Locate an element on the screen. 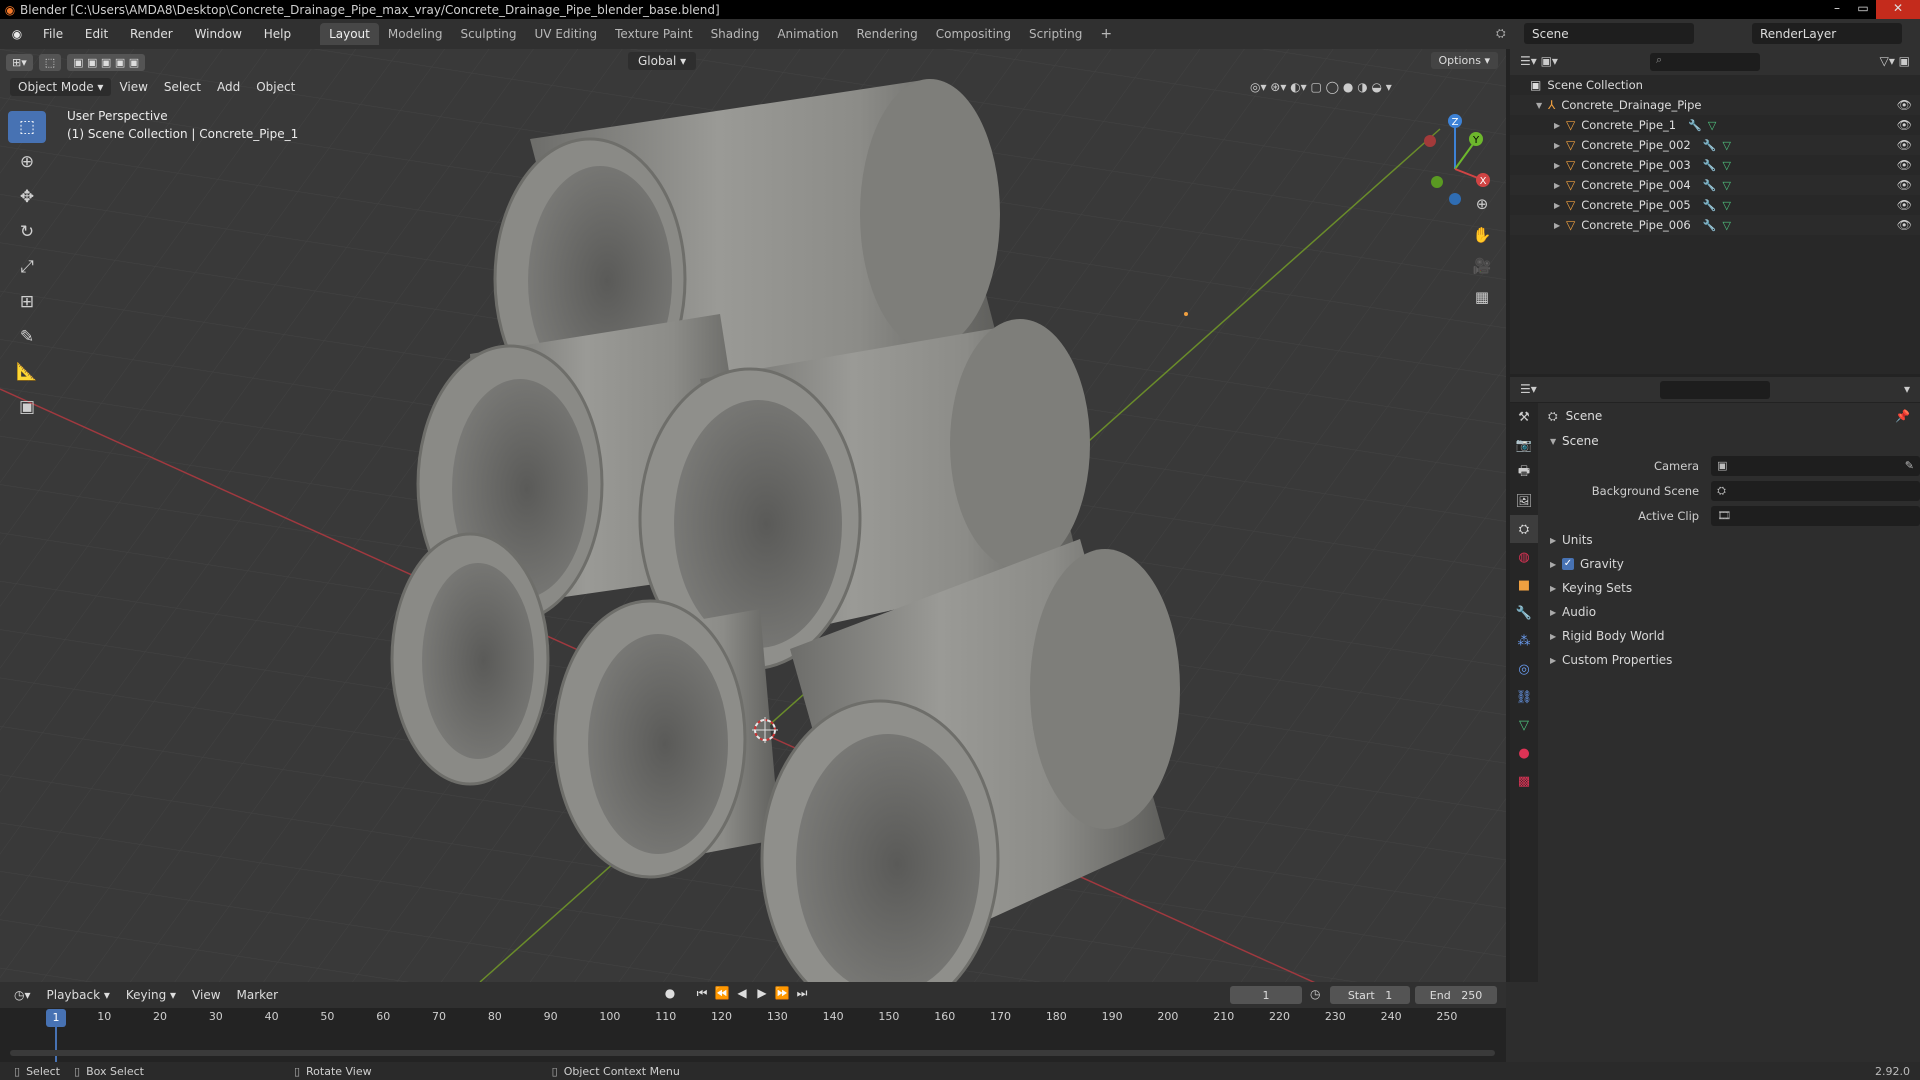  pan-hand-icon: ✋ is located at coordinates (1482, 235).